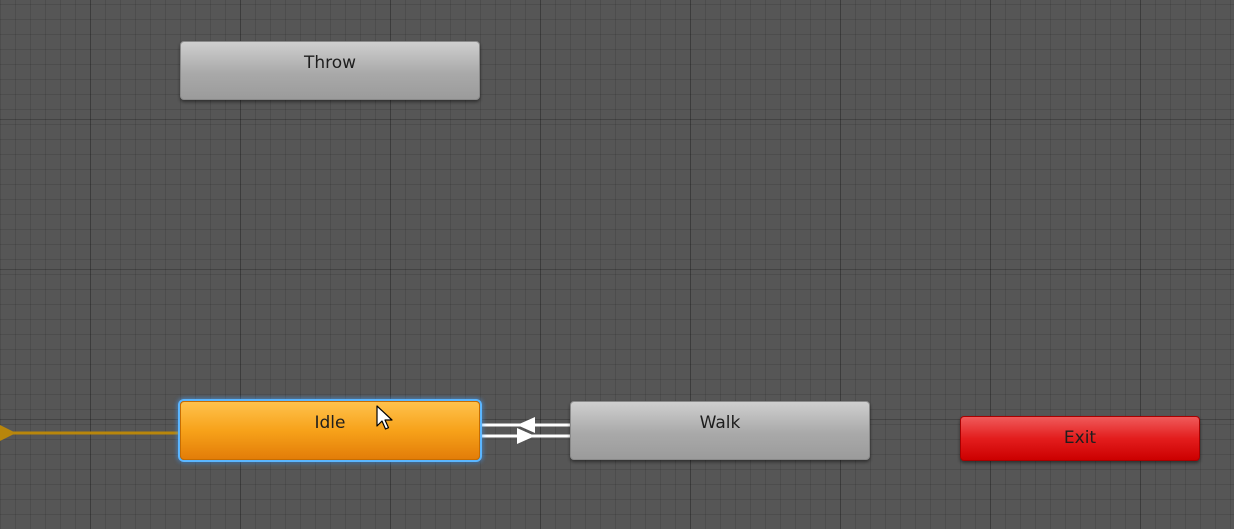 This screenshot has height=529, width=1234. Describe the element at coordinates (526, 425) in the screenshot. I see `transition-walk-to-idle` at that location.